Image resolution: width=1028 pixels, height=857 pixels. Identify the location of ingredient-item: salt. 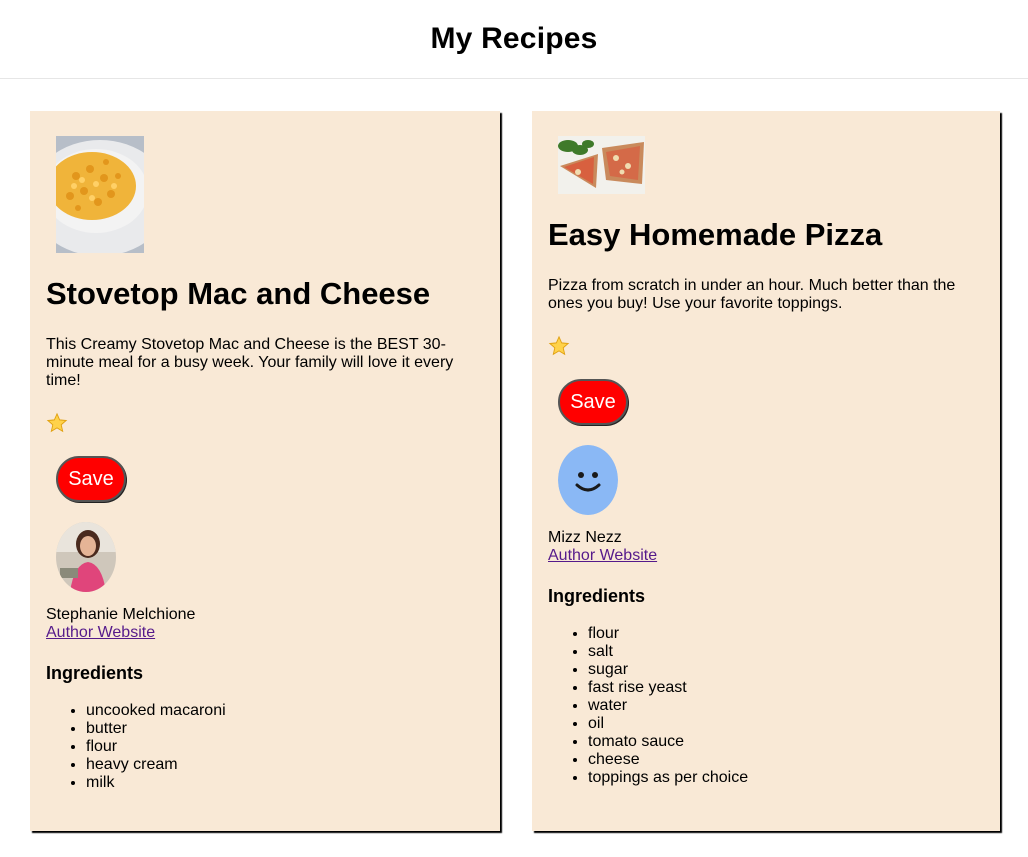
(786, 652).